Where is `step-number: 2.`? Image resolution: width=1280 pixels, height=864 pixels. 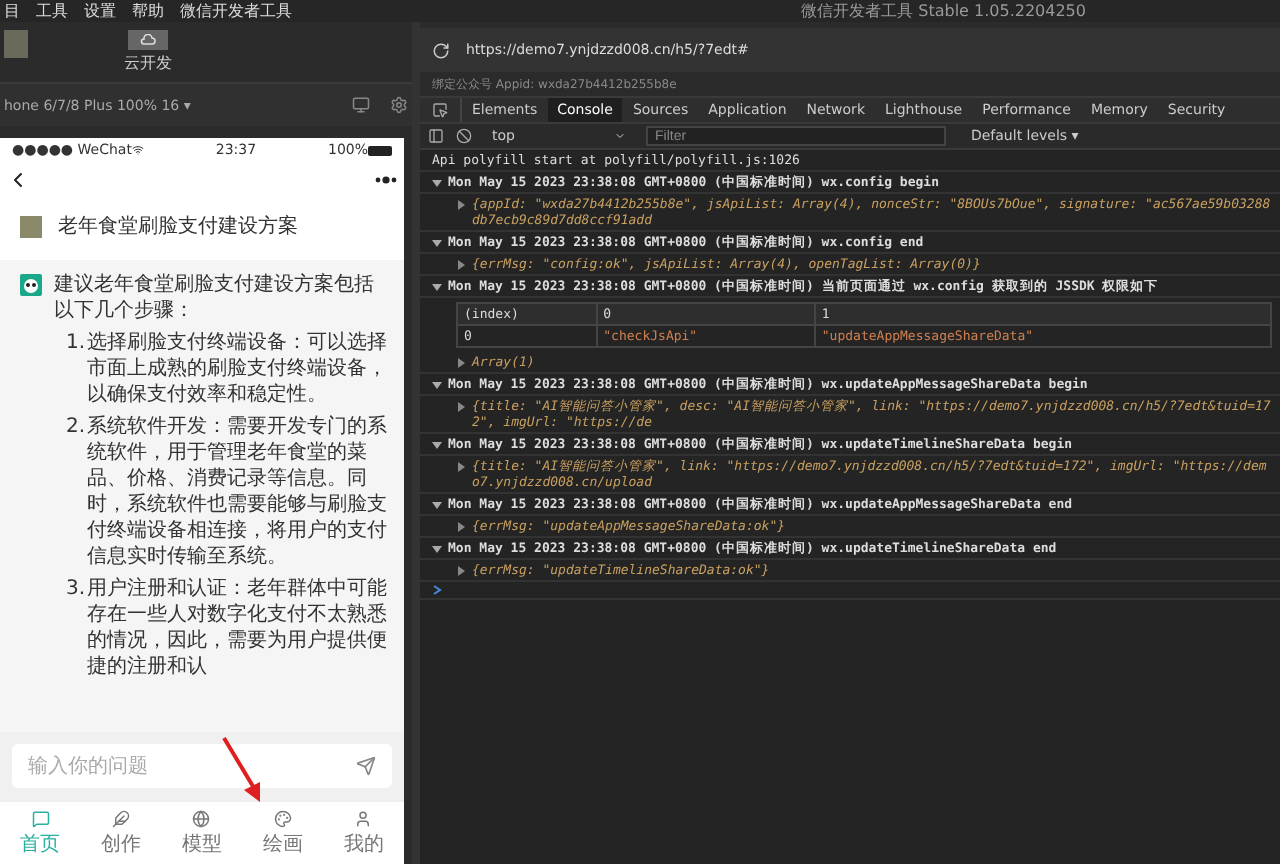
step-number: 2. is located at coordinates (76, 428).